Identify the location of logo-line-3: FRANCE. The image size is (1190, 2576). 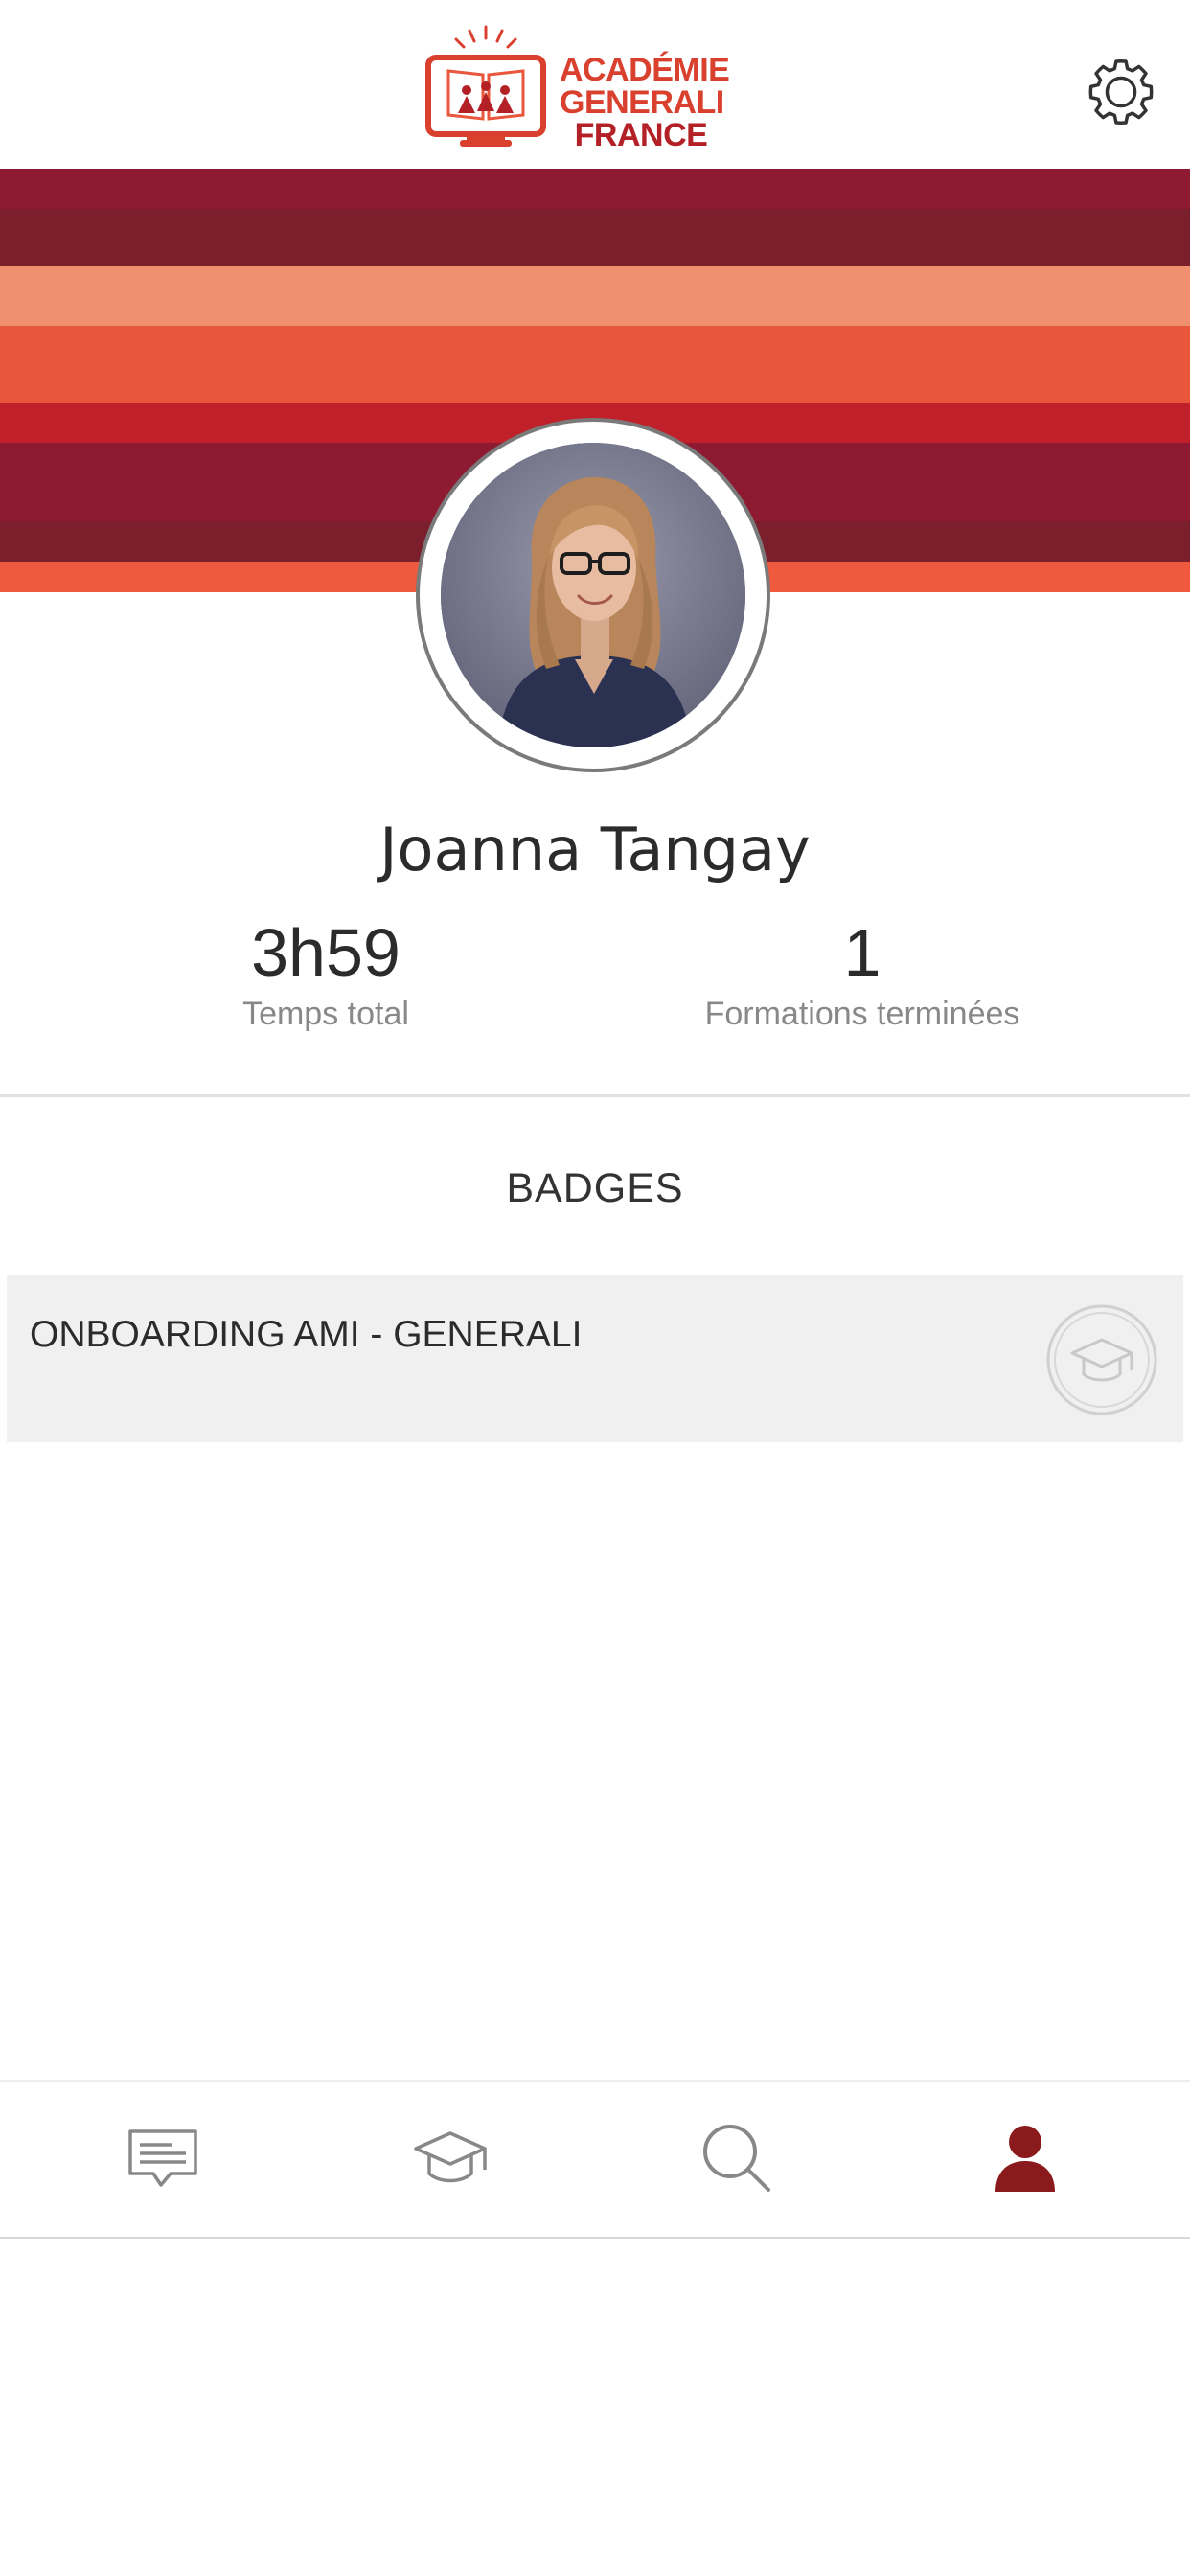
(641, 135).